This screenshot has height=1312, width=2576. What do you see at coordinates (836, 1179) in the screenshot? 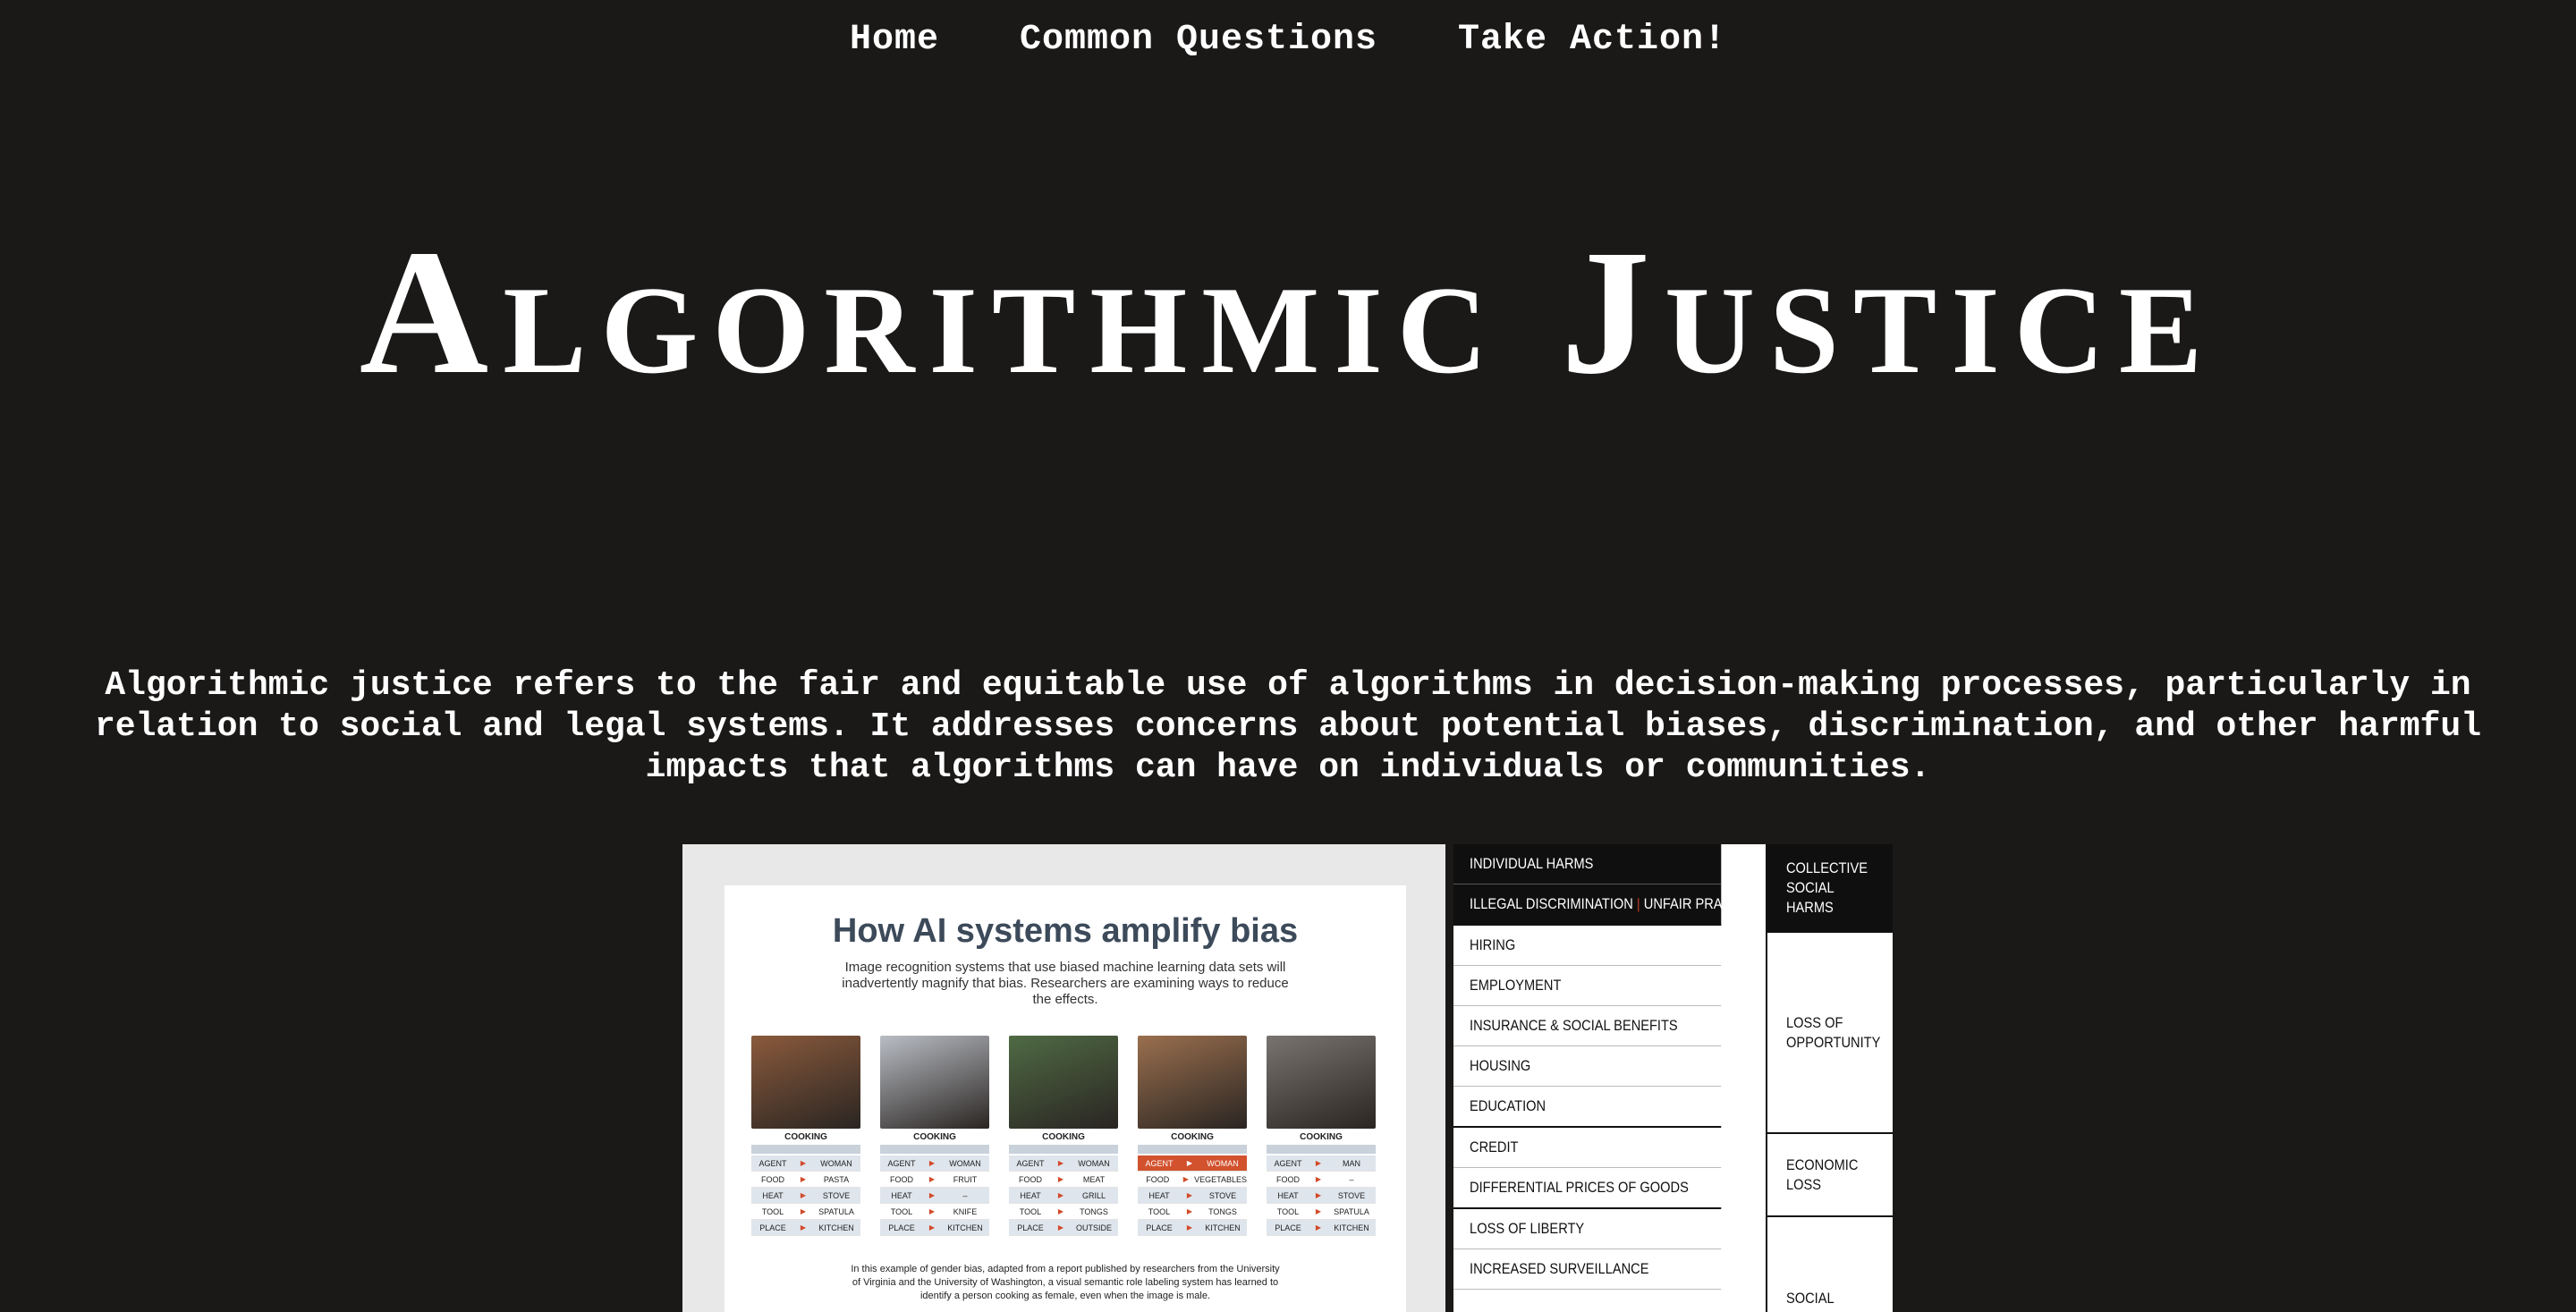
I see `role-value: PASTA` at bounding box center [836, 1179].